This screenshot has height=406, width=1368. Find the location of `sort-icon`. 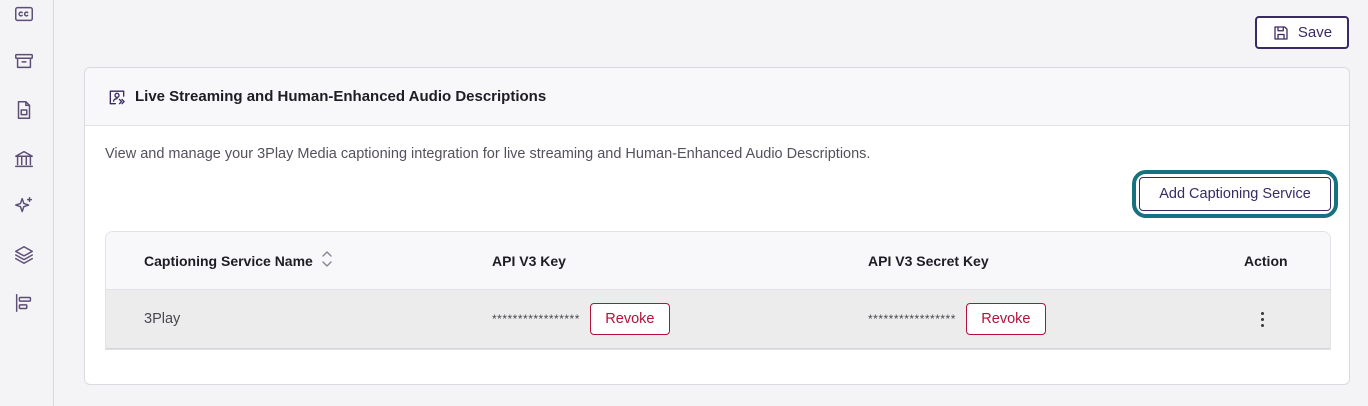

sort-icon is located at coordinates (327, 260).